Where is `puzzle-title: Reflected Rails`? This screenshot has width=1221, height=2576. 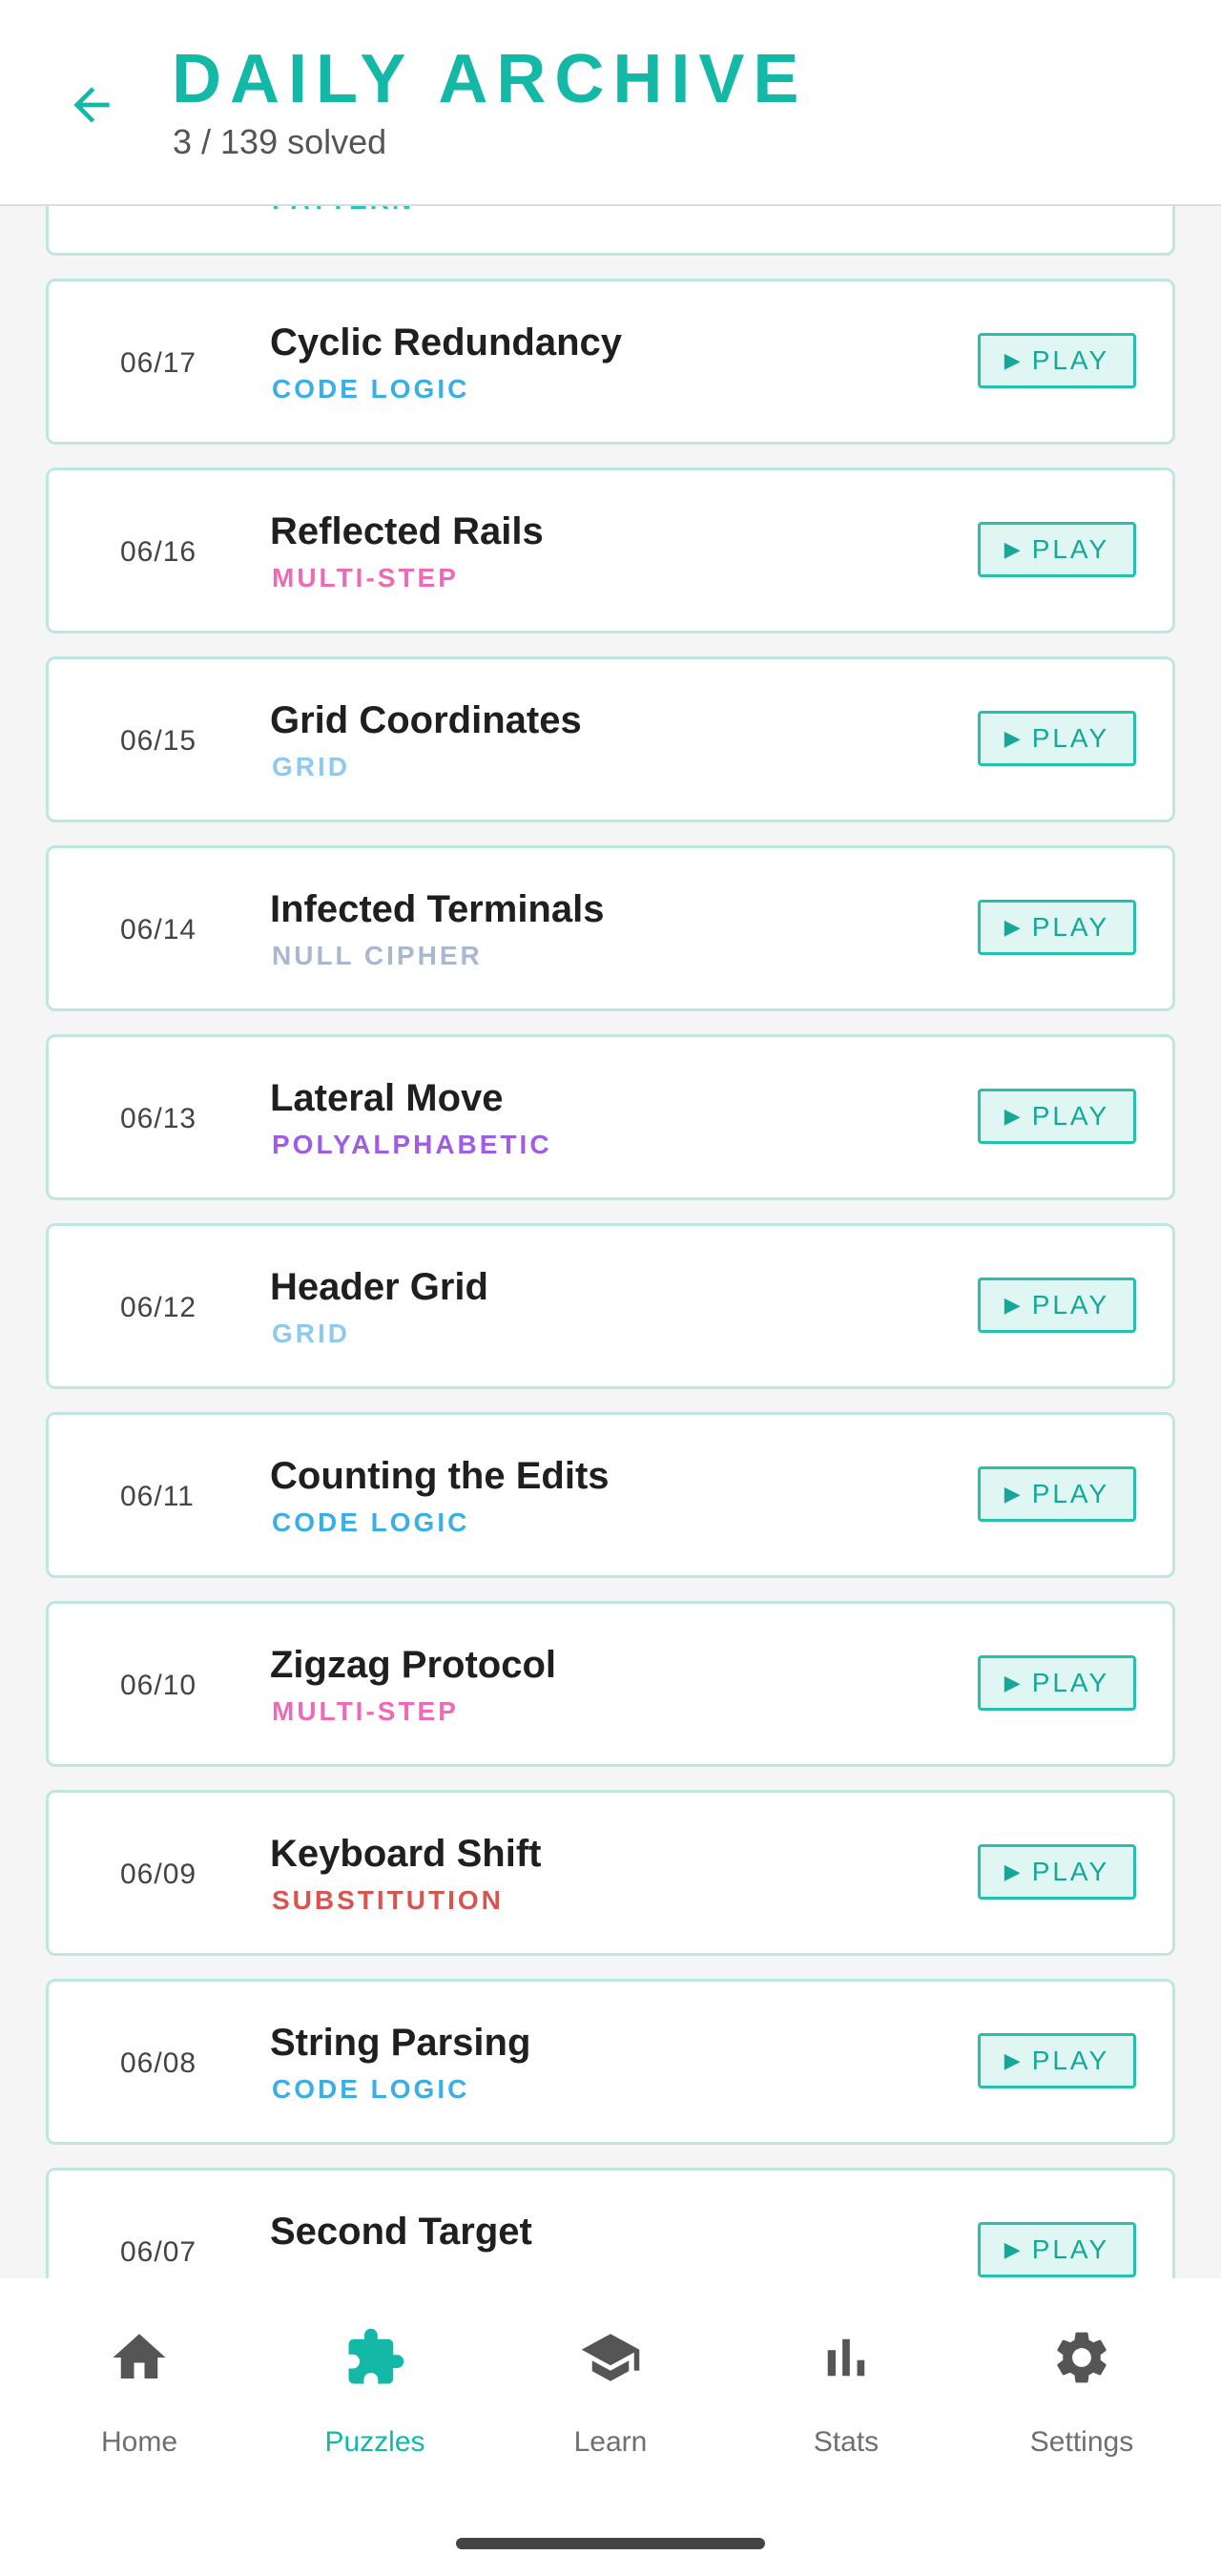 puzzle-title: Reflected Rails is located at coordinates (407, 531).